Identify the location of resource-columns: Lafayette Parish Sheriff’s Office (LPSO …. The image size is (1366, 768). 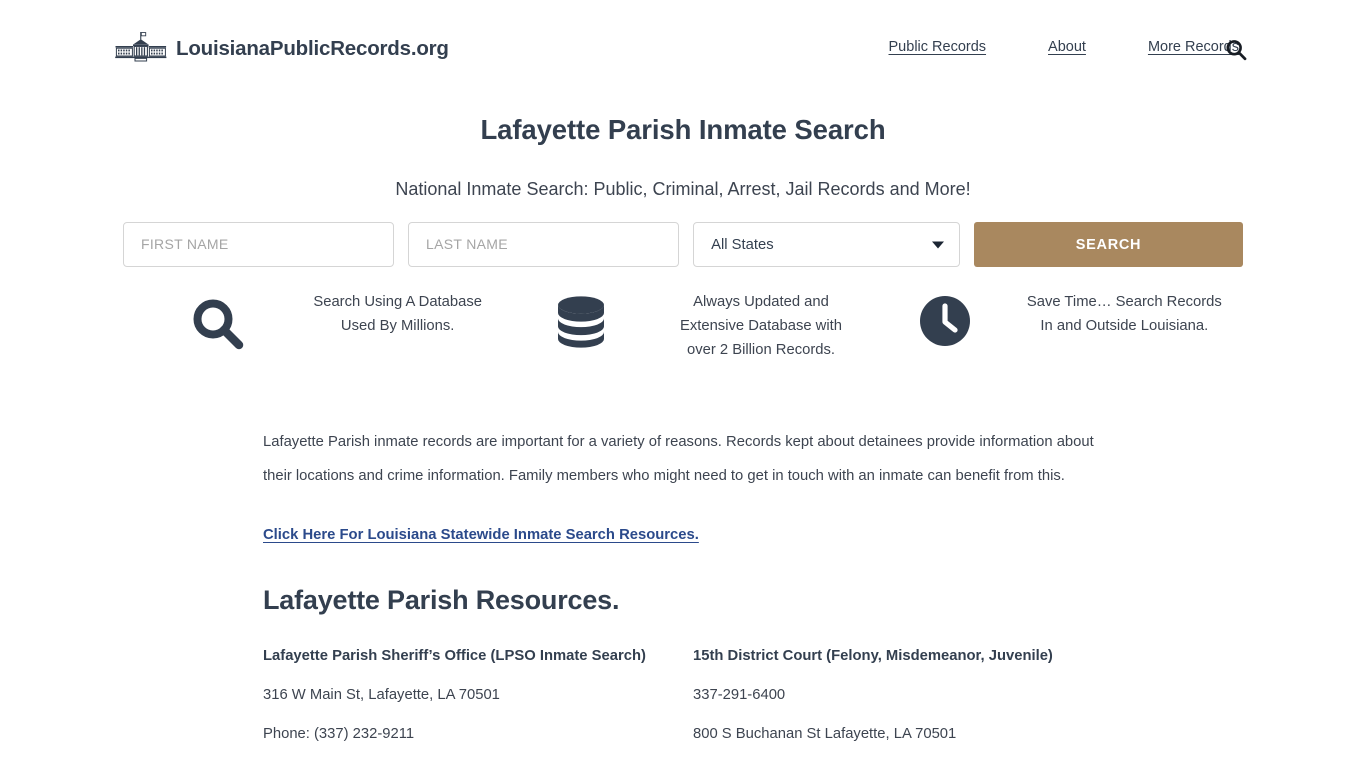
(753, 696).